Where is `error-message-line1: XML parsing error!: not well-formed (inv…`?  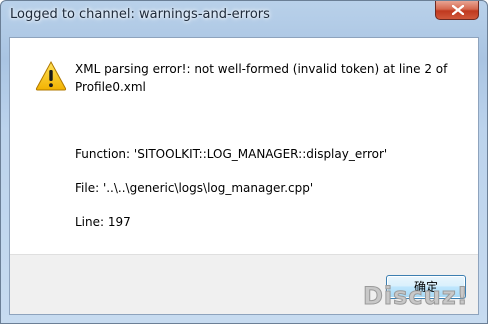
error-message-line1: XML parsing error!: not well-formed (inv… is located at coordinates (261, 69).